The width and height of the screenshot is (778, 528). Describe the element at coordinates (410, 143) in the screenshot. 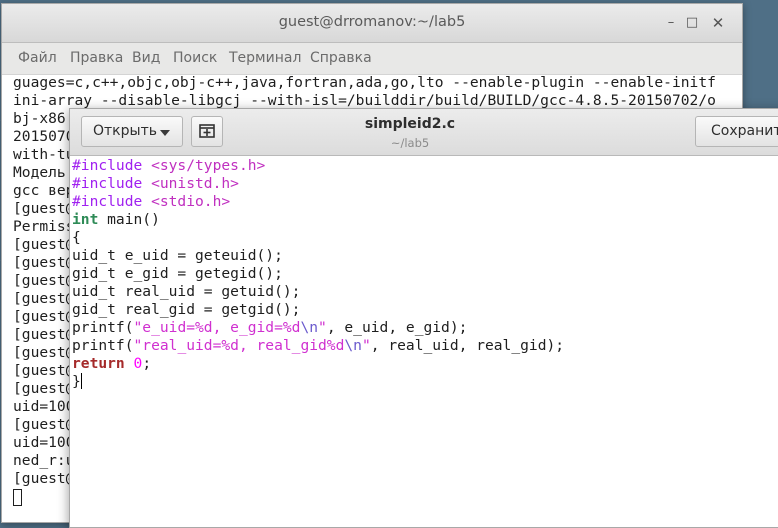

I see `document-path: ~/lab5` at that location.